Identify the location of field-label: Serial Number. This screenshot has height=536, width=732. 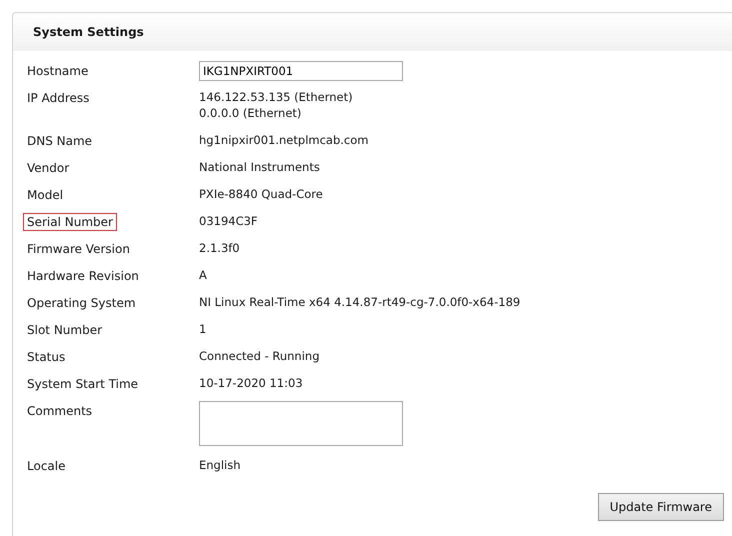
(70, 222).